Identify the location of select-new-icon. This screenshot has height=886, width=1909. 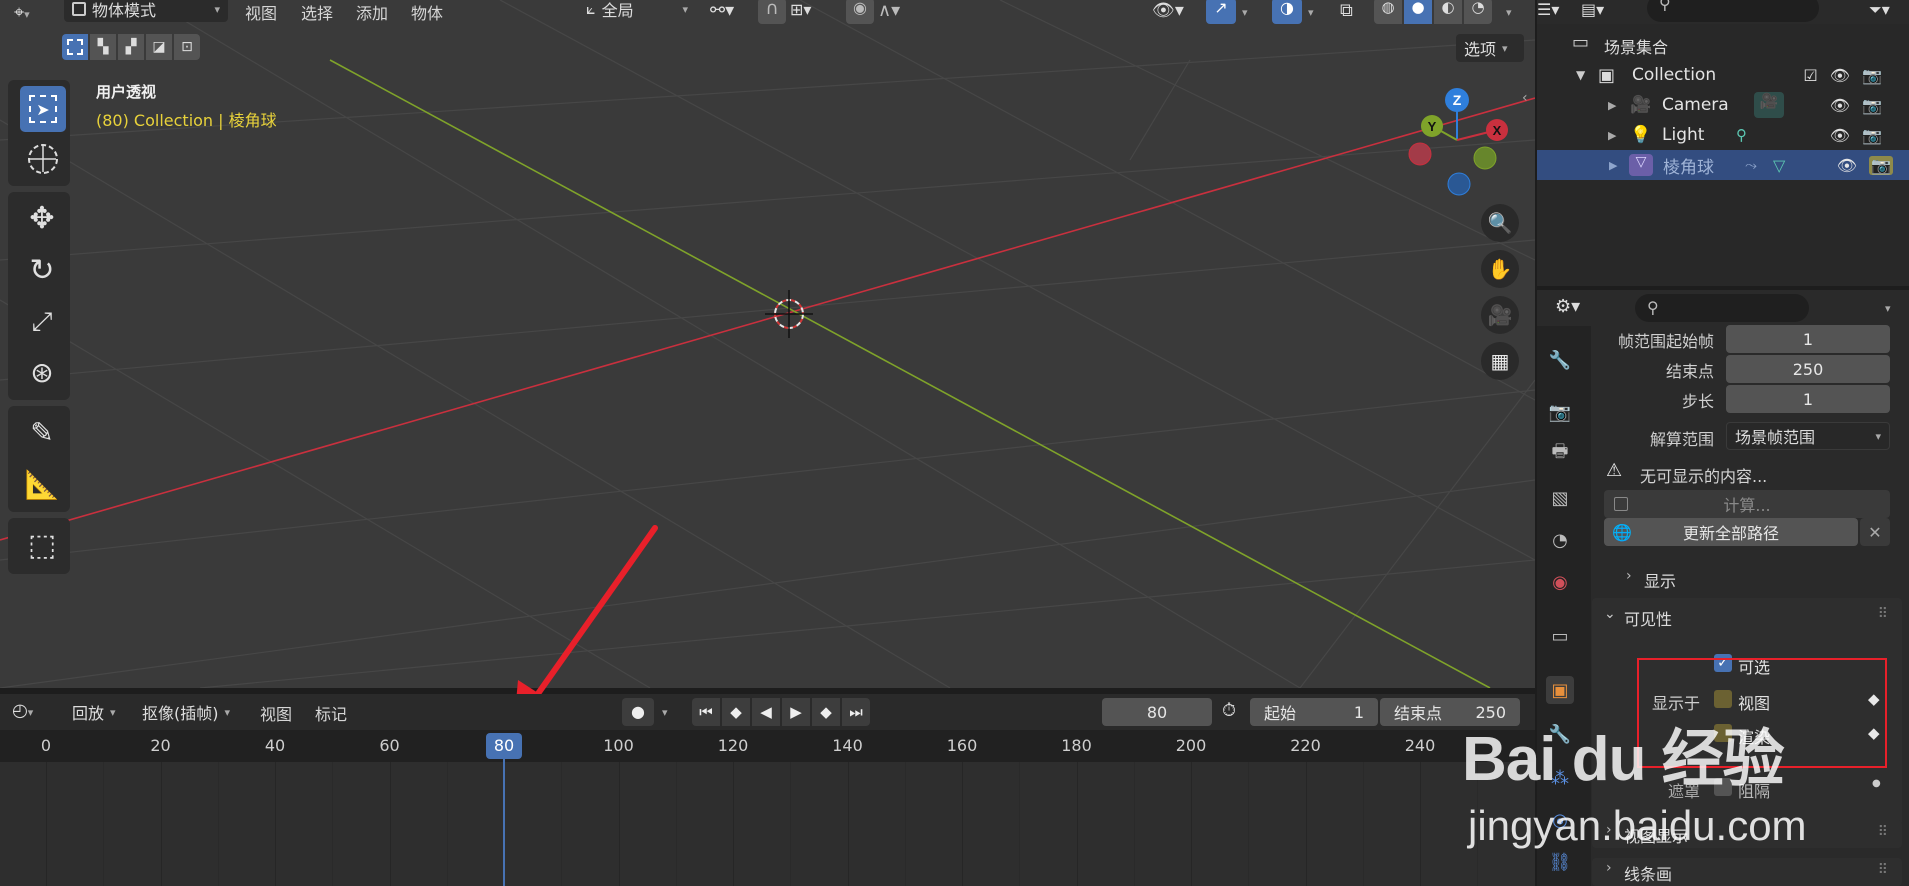
(75, 47).